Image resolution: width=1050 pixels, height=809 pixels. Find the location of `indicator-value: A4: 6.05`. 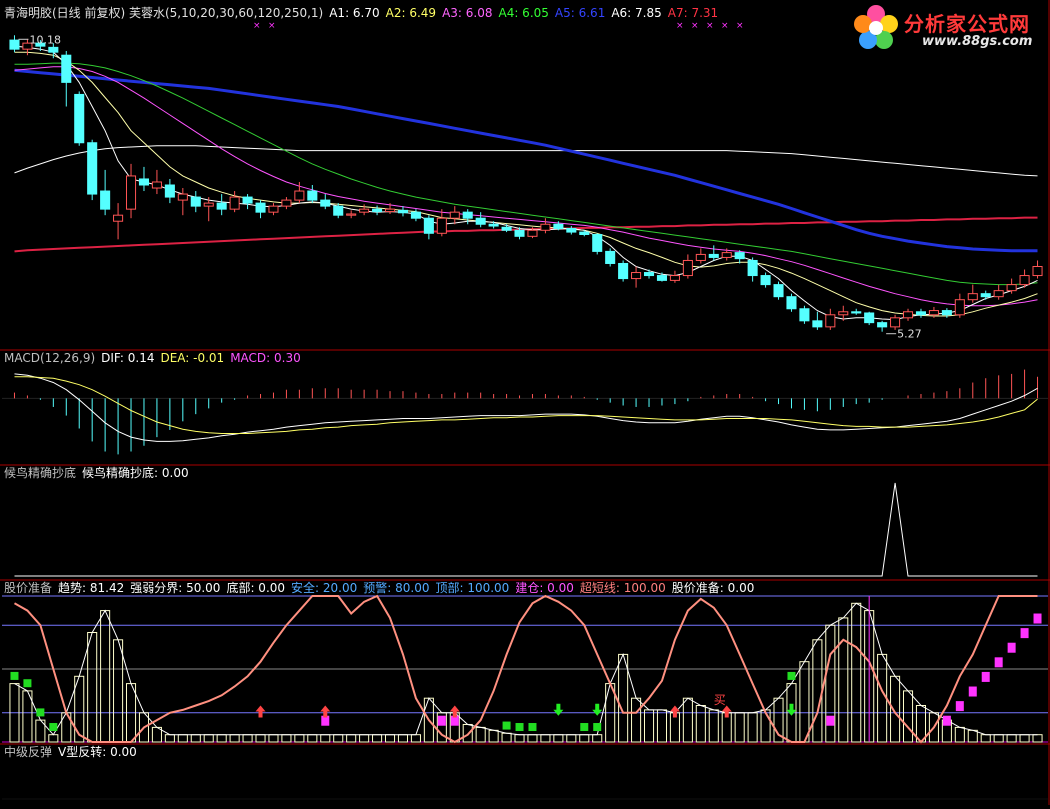

indicator-value: A4: 6.05 is located at coordinates (523, 13).